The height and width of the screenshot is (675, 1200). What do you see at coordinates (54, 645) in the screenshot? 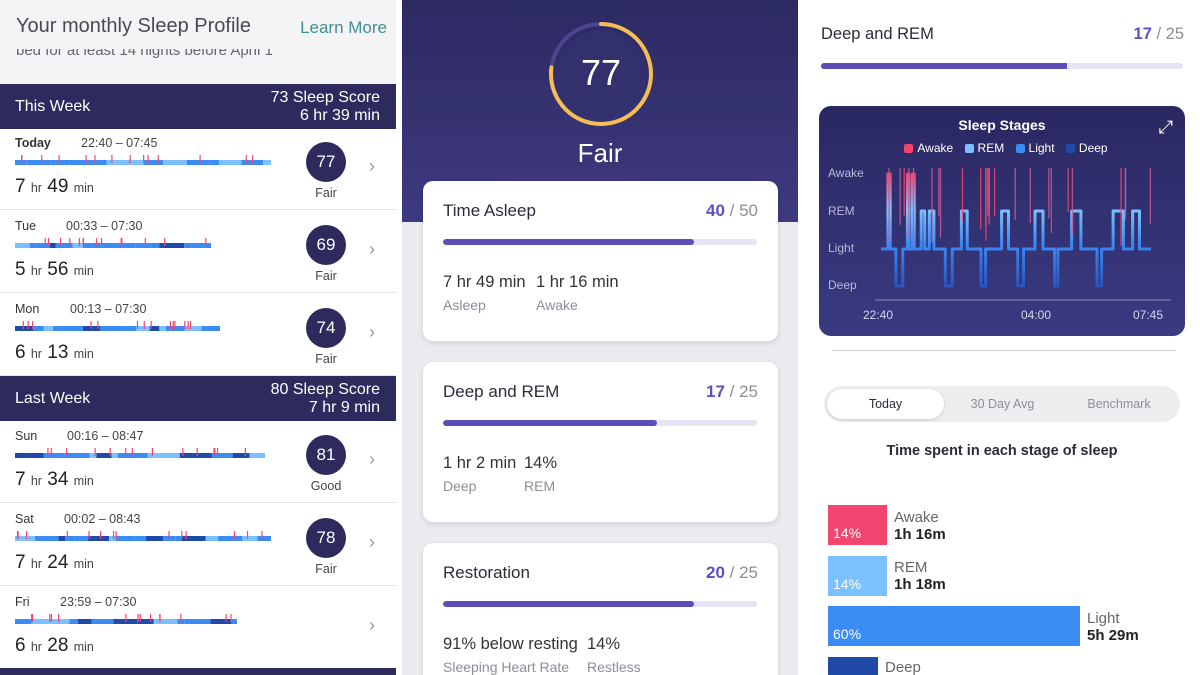
I see `sleep-duration: 6 hr 28 min` at bounding box center [54, 645].